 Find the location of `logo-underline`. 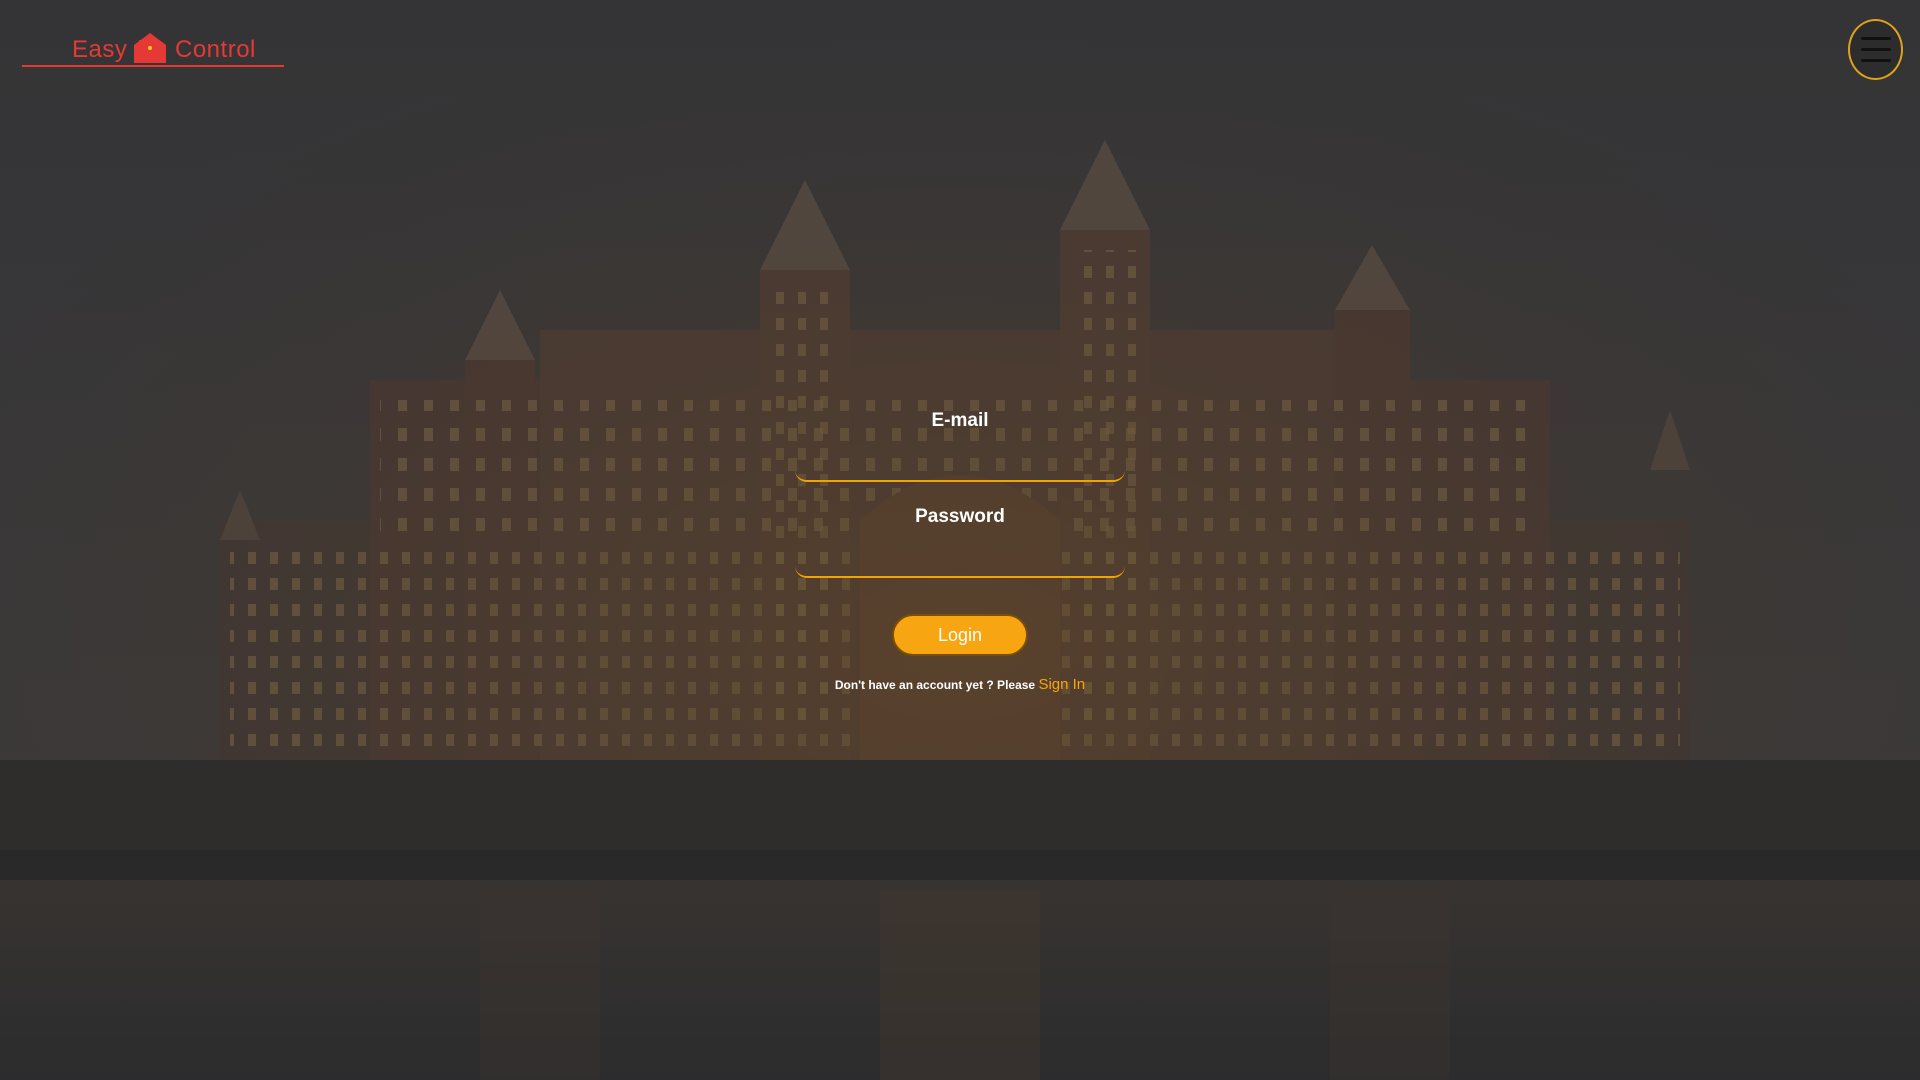

logo-underline is located at coordinates (153, 66).